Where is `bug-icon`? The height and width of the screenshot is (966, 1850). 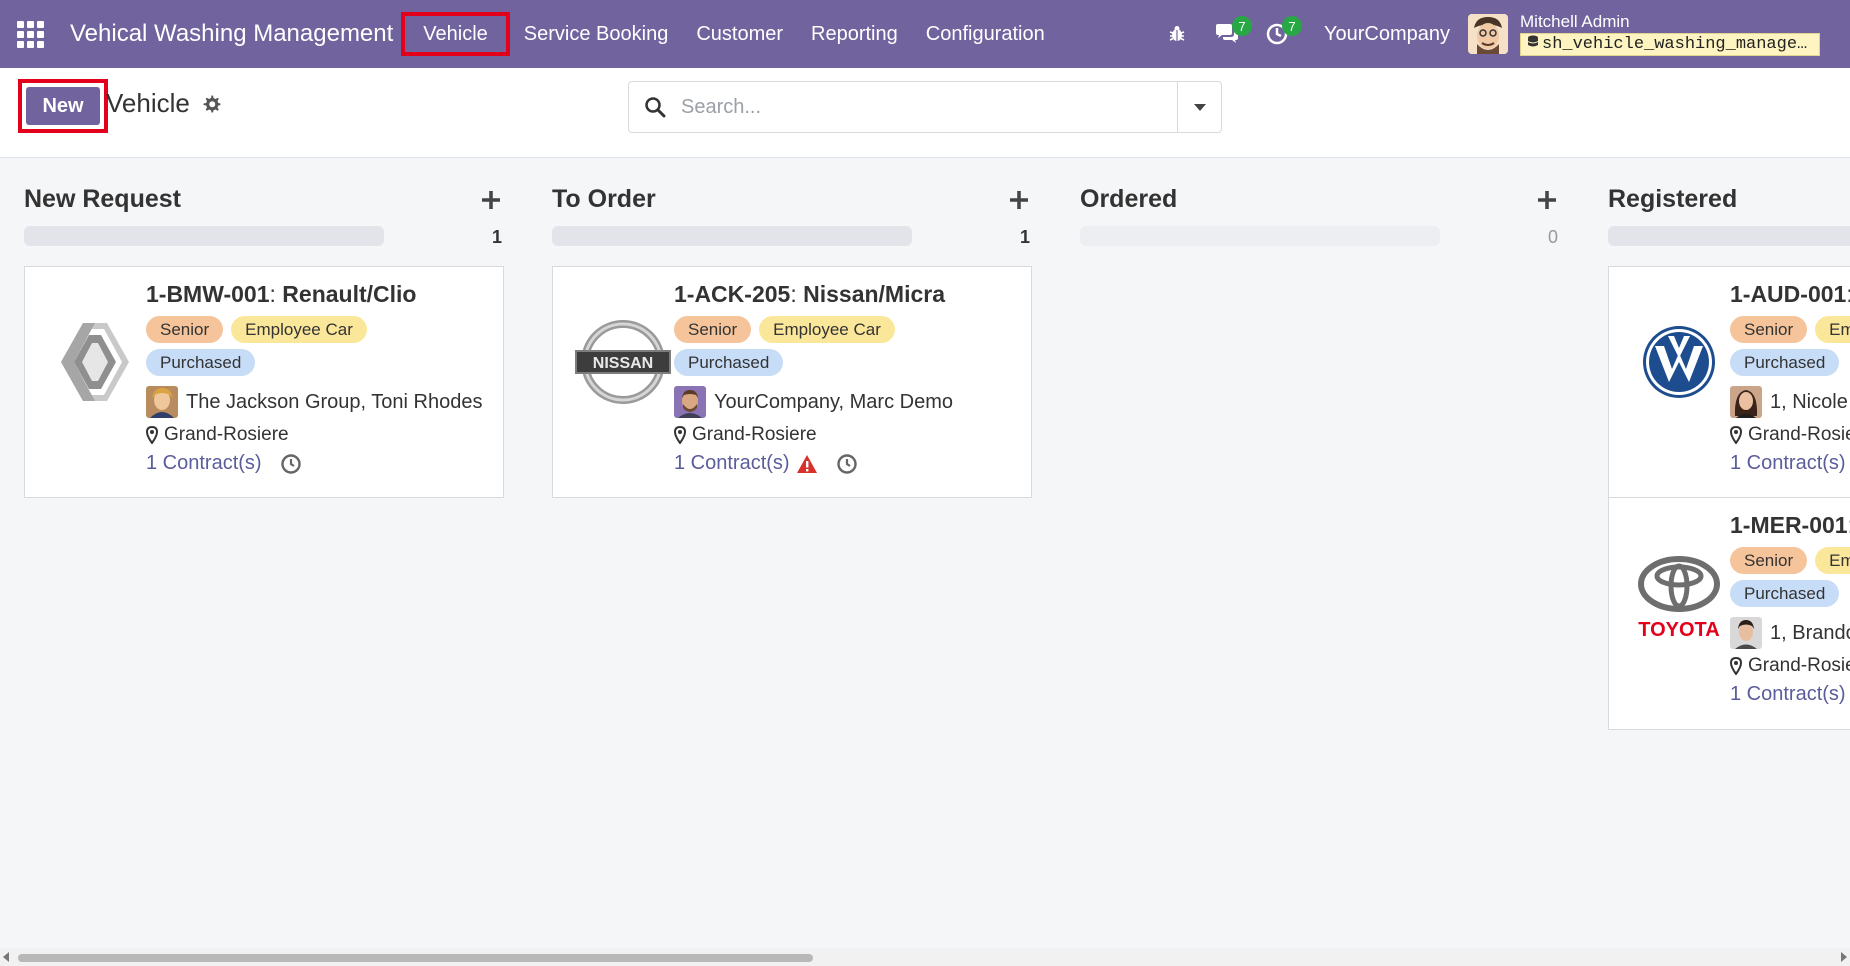
bug-icon is located at coordinates (1177, 34).